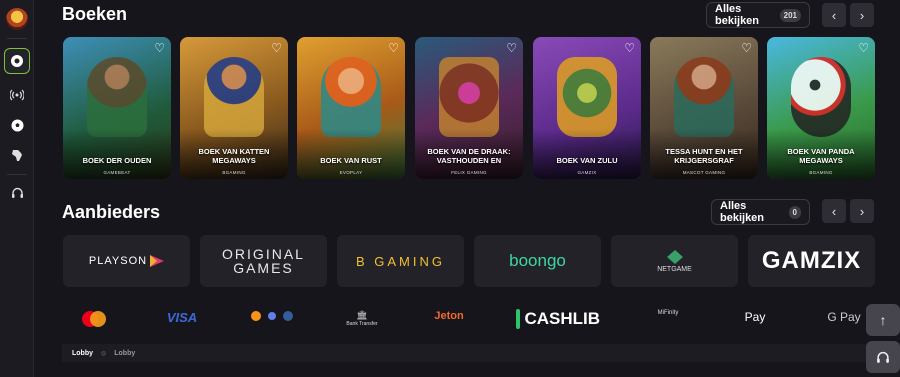 The width and height of the screenshot is (900, 377). Describe the element at coordinates (118, 261) in the screenshot. I see `provider-name: PLAYSON` at that location.